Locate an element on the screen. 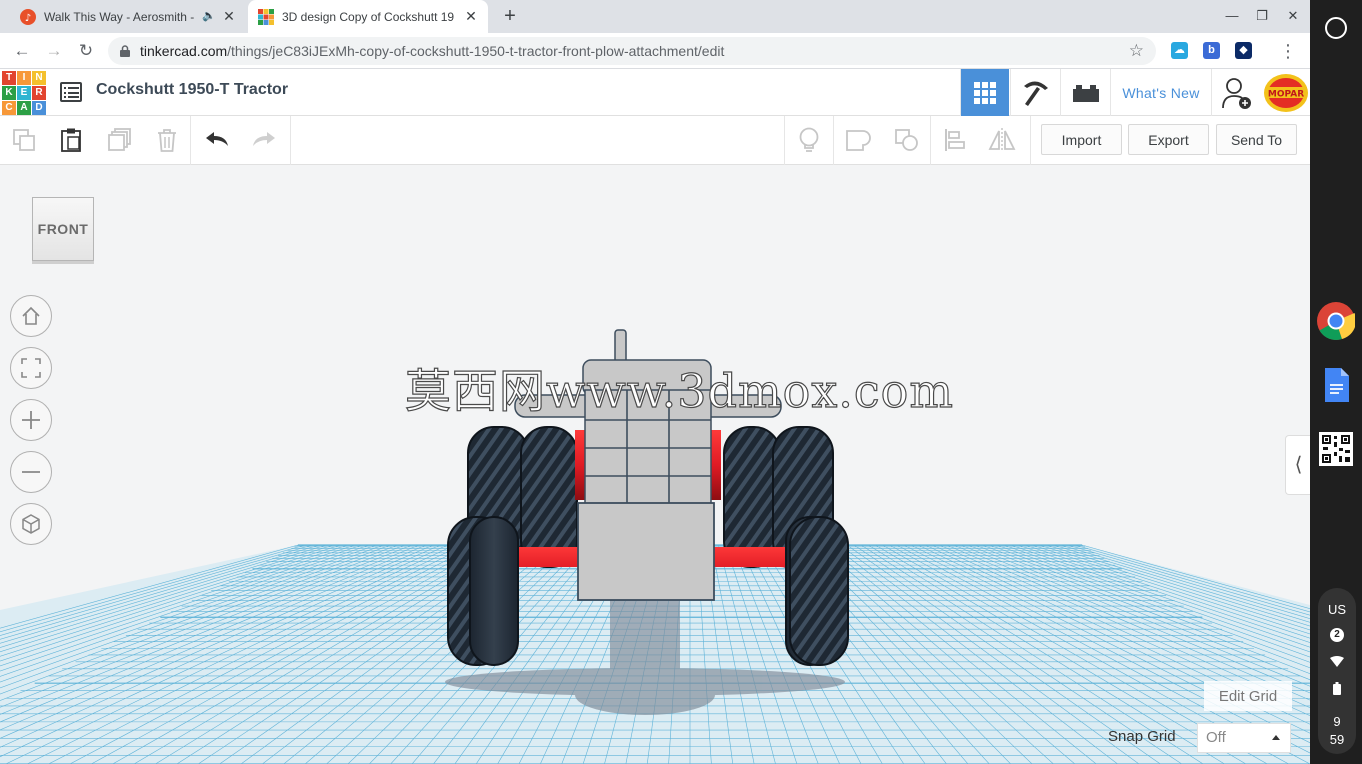 The height and width of the screenshot is (764, 1362). back-icon: ← is located at coordinates (22, 51).